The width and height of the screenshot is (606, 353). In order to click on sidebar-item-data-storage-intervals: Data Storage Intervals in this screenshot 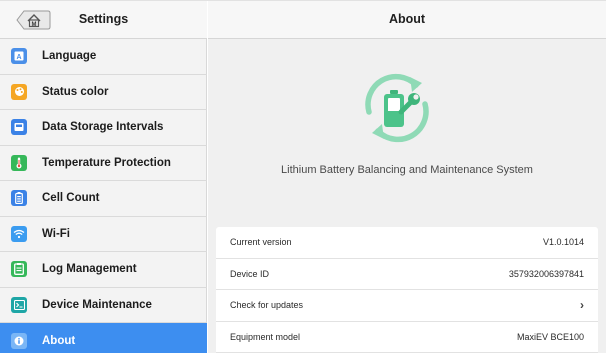, I will do `click(103, 128)`.